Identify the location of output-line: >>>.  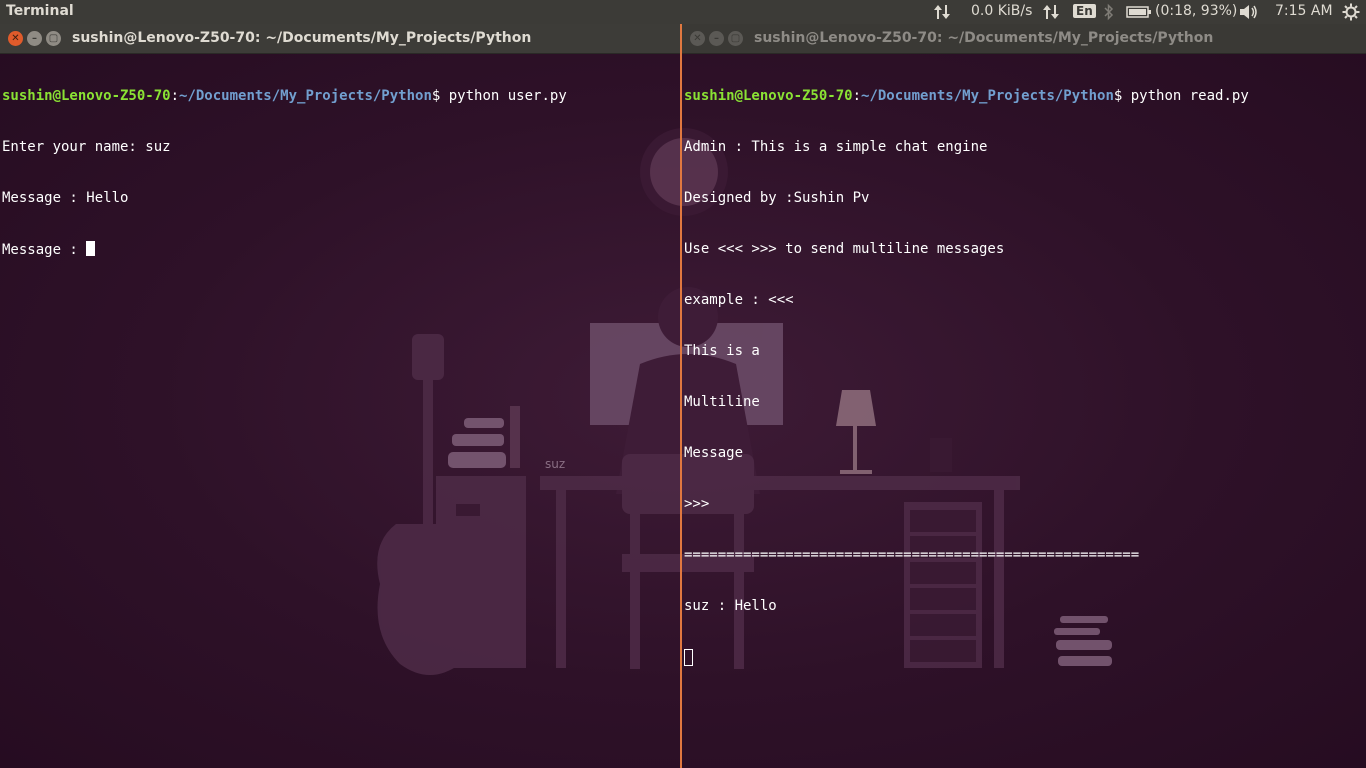
(697, 504).